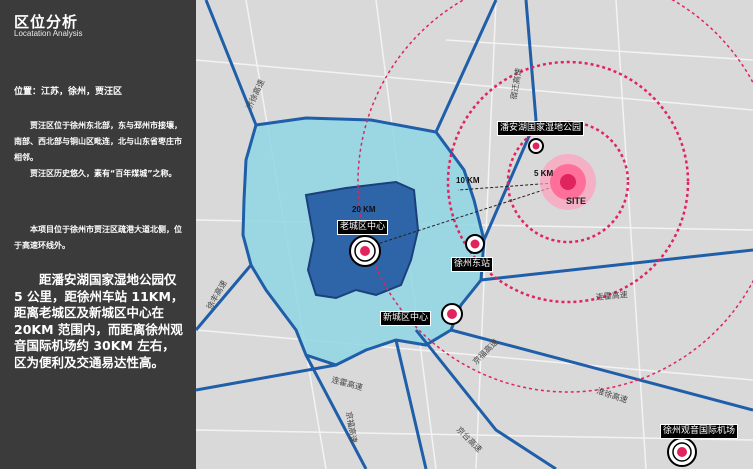  Describe the element at coordinates (470, 439) in the screenshot. I see `road-label-9: 京台高速` at that location.